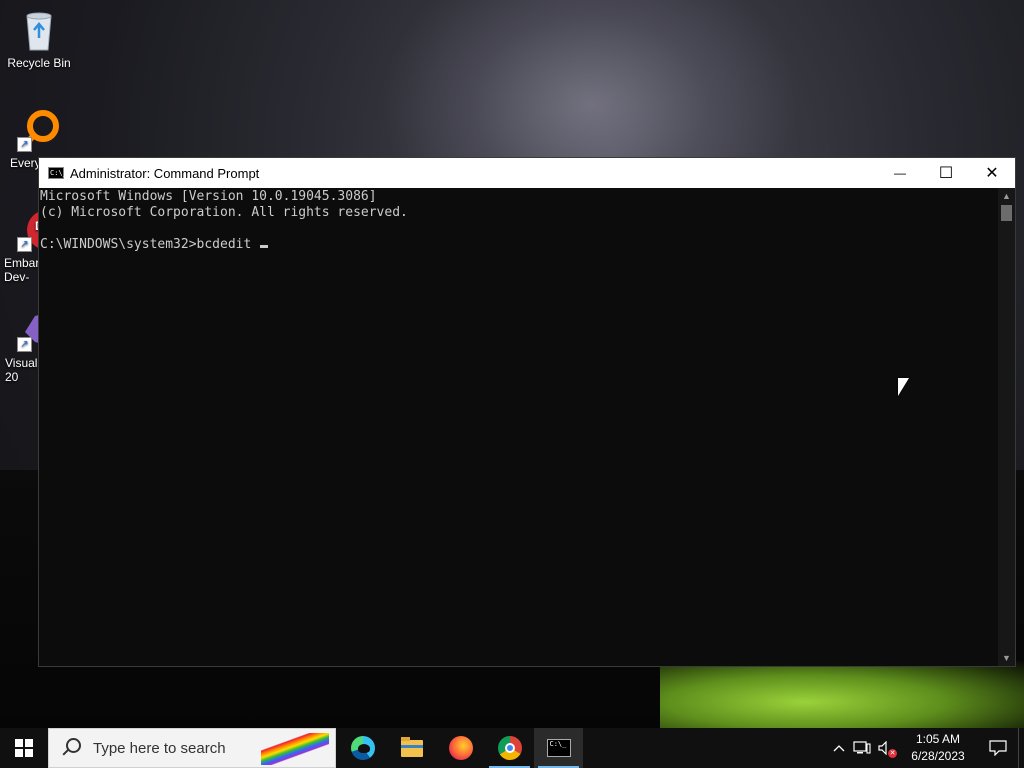 The image size is (1024, 768). I want to click on taskbar-app-edge, so click(362, 748).